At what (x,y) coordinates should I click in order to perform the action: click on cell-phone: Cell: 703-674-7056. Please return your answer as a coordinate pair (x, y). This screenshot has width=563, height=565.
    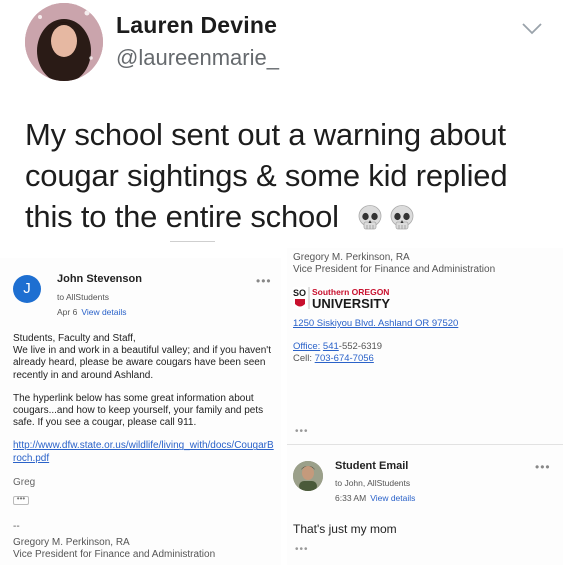
    Looking at the image, I should click on (333, 358).